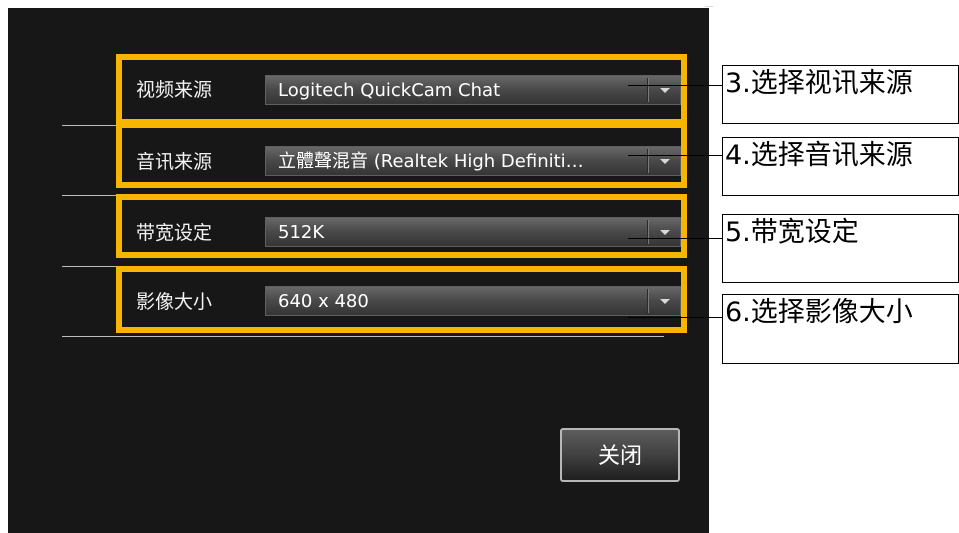 The image size is (959, 533). I want to click on close-button: 关闭, so click(620, 455).